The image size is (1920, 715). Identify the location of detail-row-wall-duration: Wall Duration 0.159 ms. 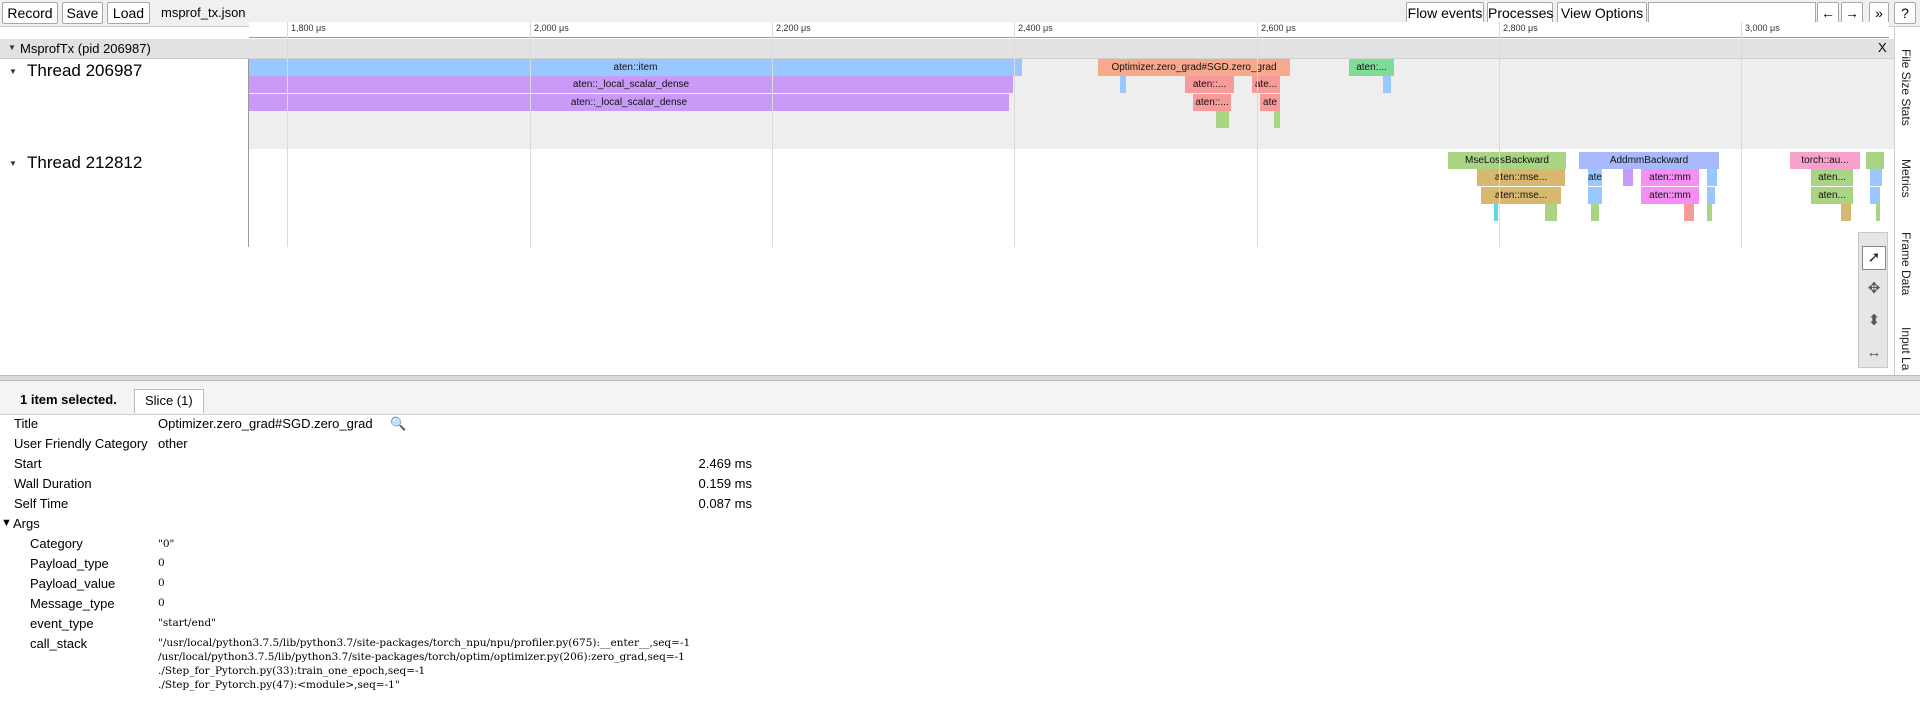
(960, 484).